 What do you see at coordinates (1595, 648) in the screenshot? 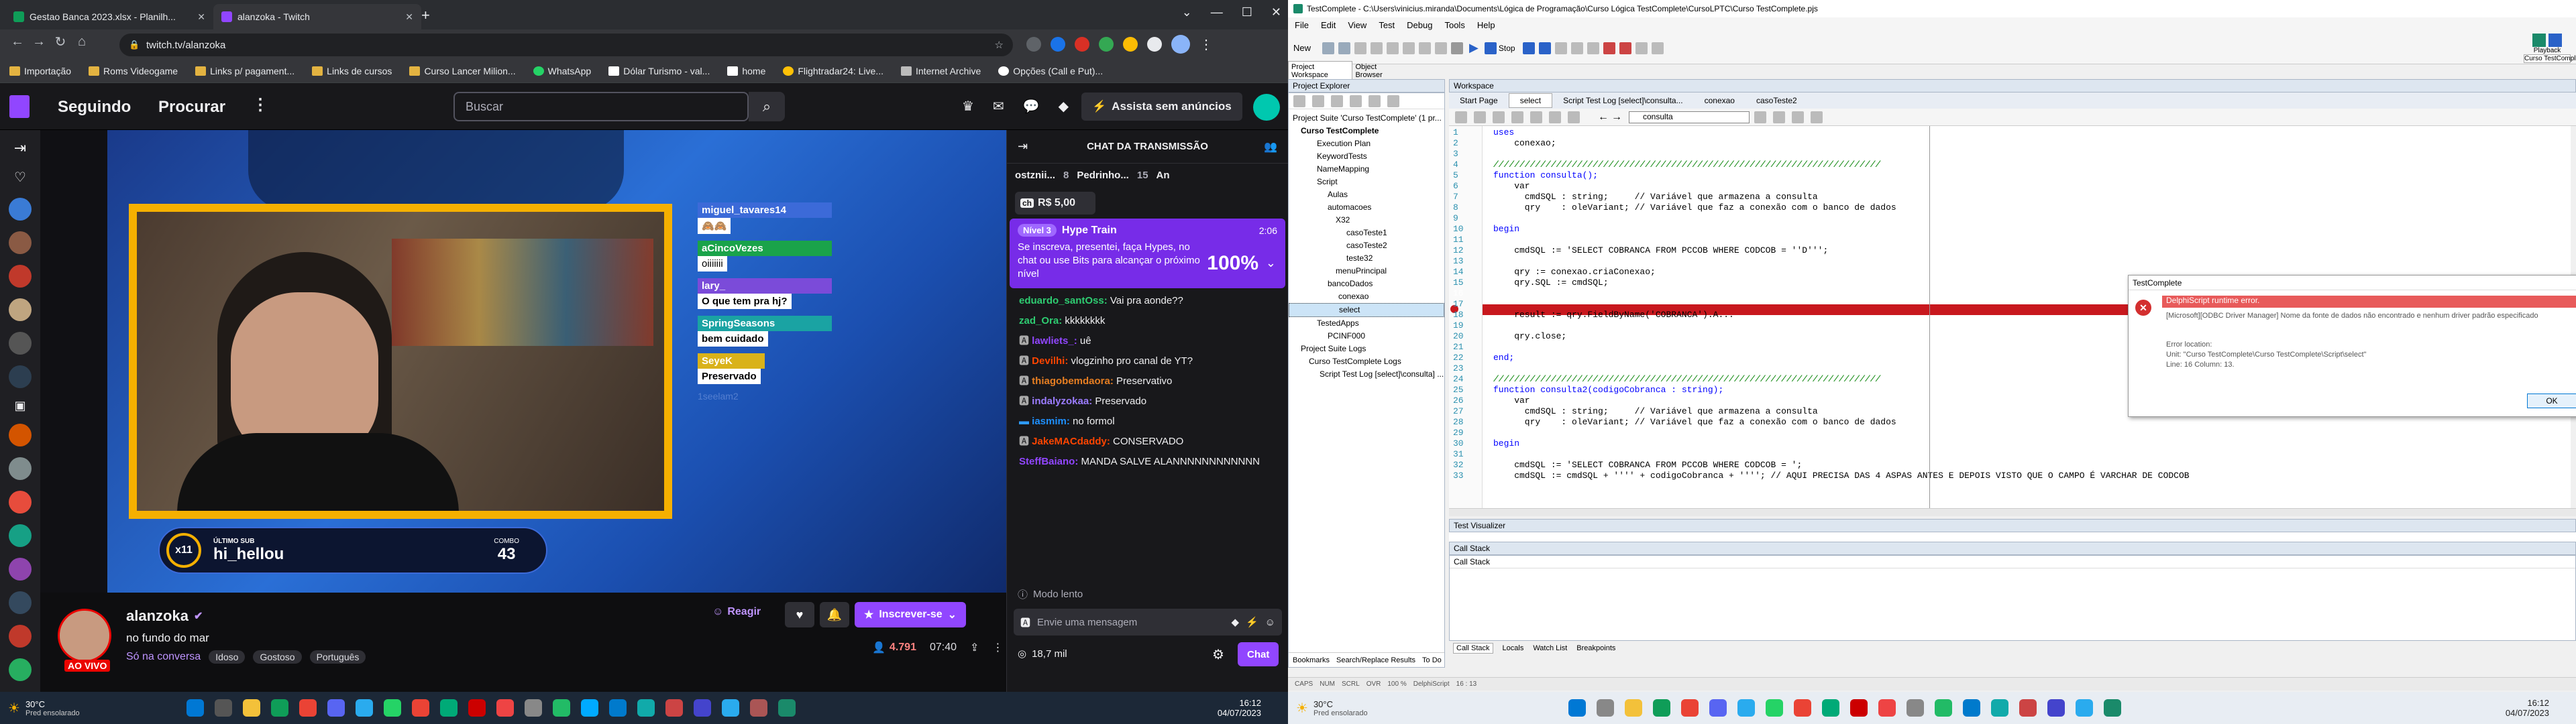
I see `tab-breakpoints: Breakpoints` at bounding box center [1595, 648].